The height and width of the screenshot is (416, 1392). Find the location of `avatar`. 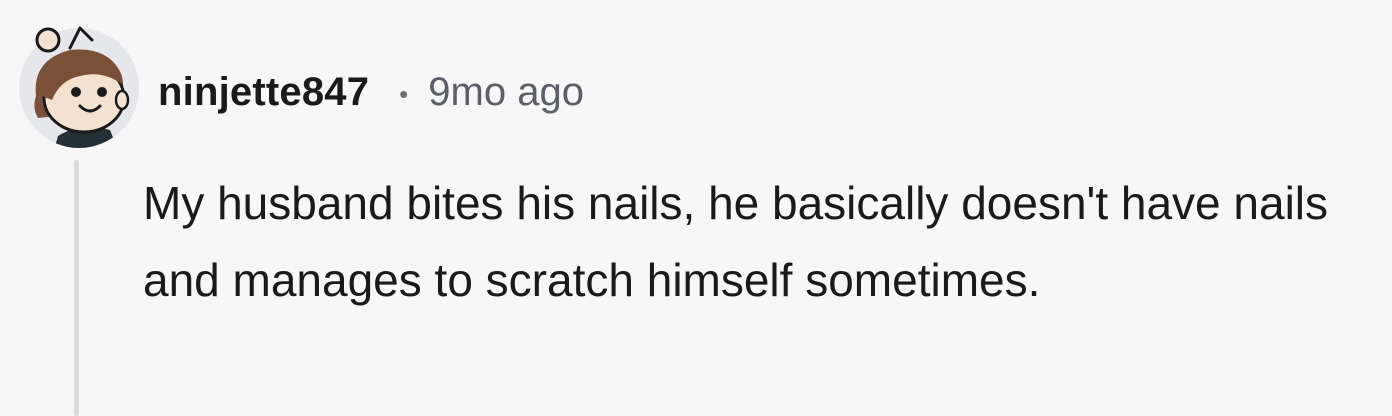

avatar is located at coordinates (79, 88).